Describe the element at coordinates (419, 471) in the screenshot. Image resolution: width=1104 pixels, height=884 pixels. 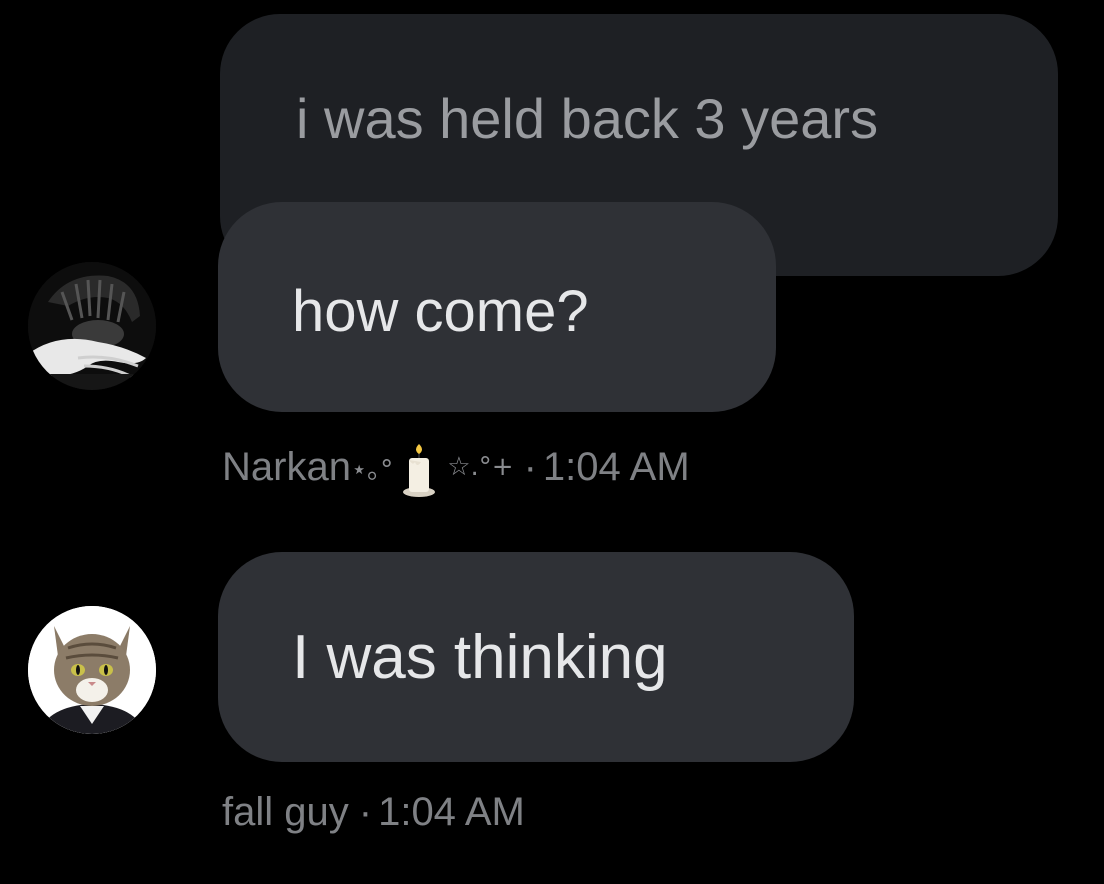
I see `candle-icon` at that location.